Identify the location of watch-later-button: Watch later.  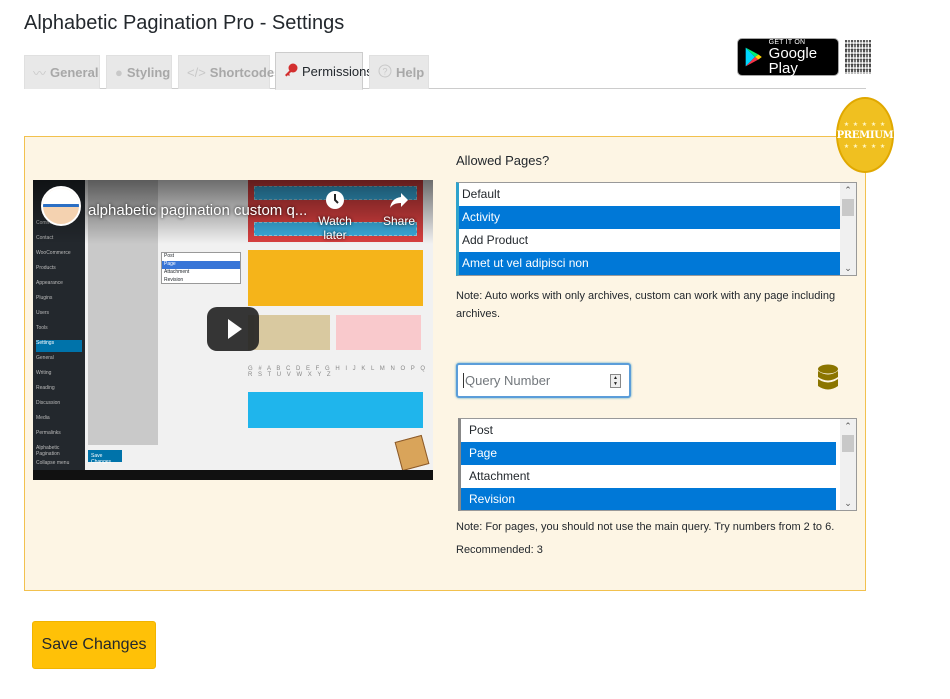
(335, 216).